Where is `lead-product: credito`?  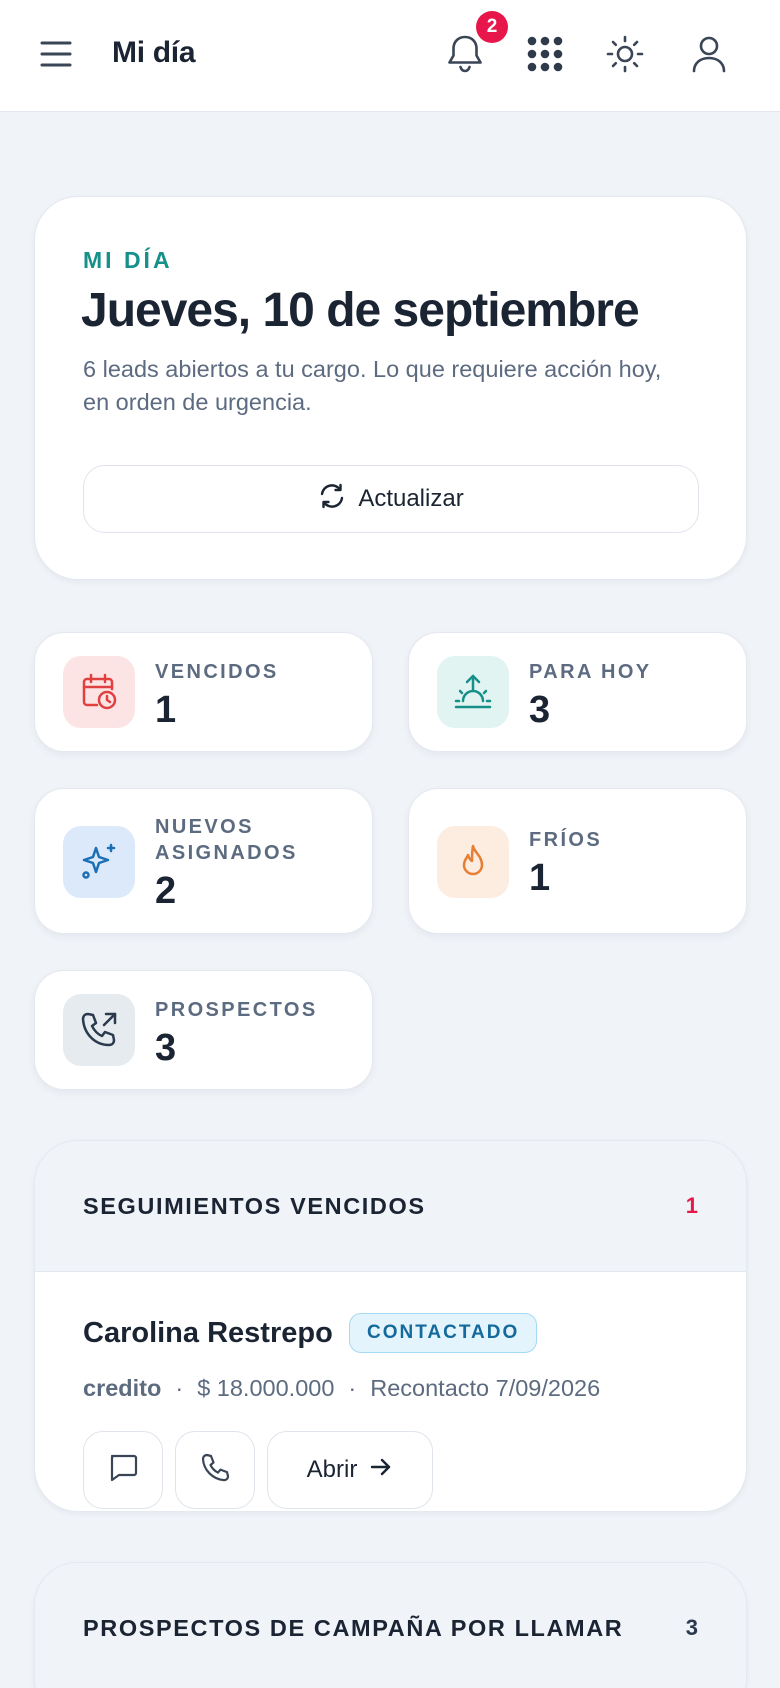 lead-product: credito is located at coordinates (122, 1388).